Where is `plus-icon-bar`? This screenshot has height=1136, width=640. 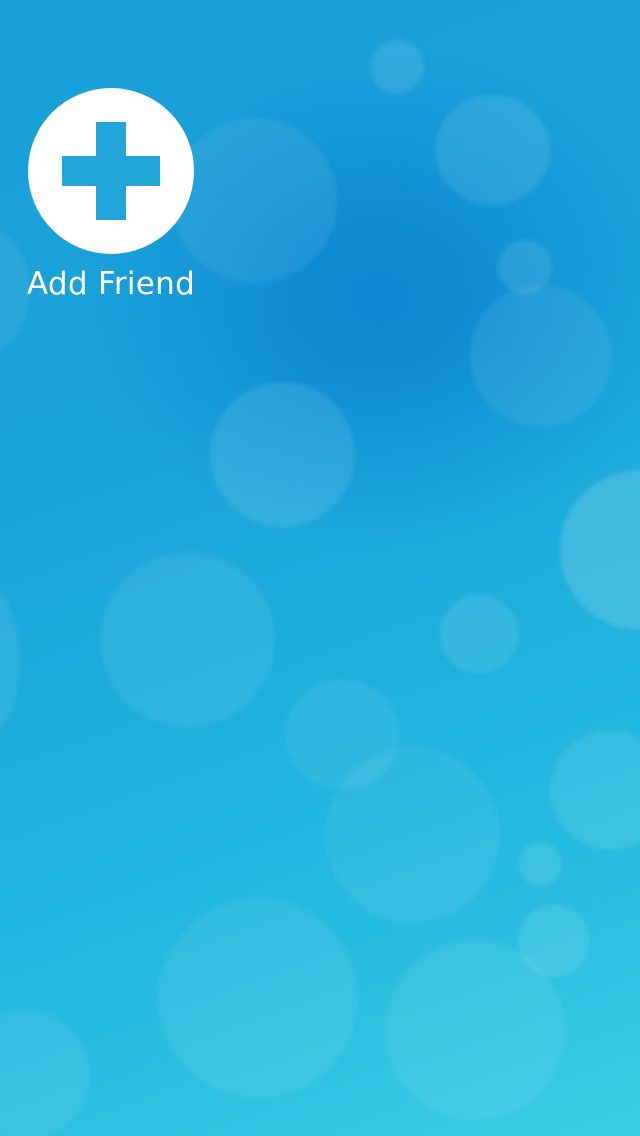
plus-icon-bar is located at coordinates (111, 171).